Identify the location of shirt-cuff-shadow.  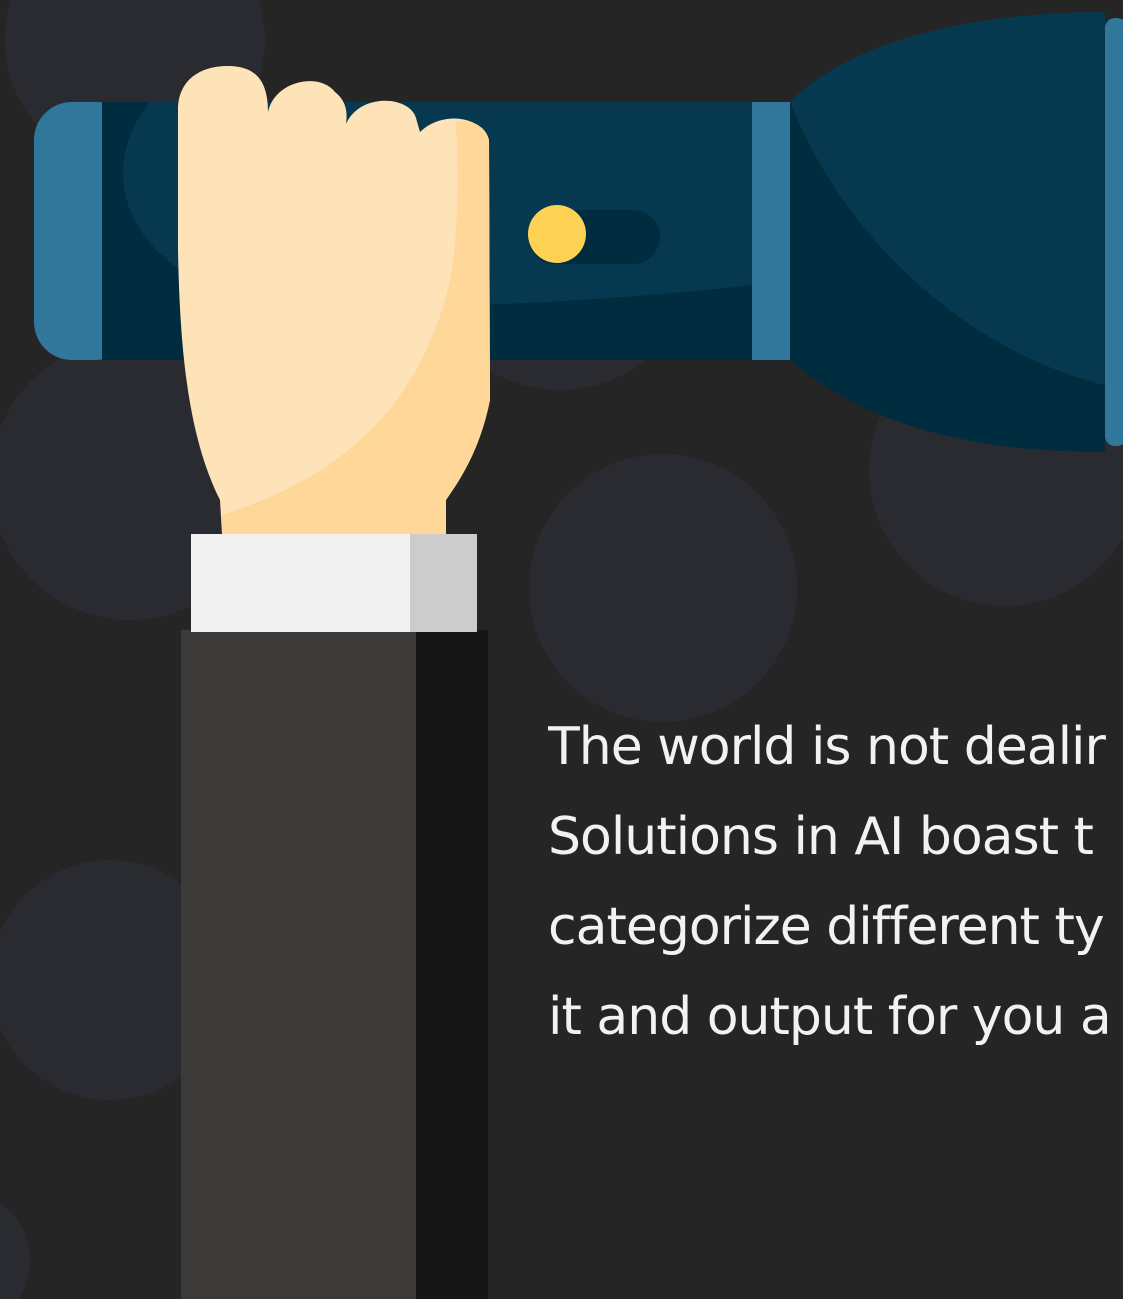
(443, 583).